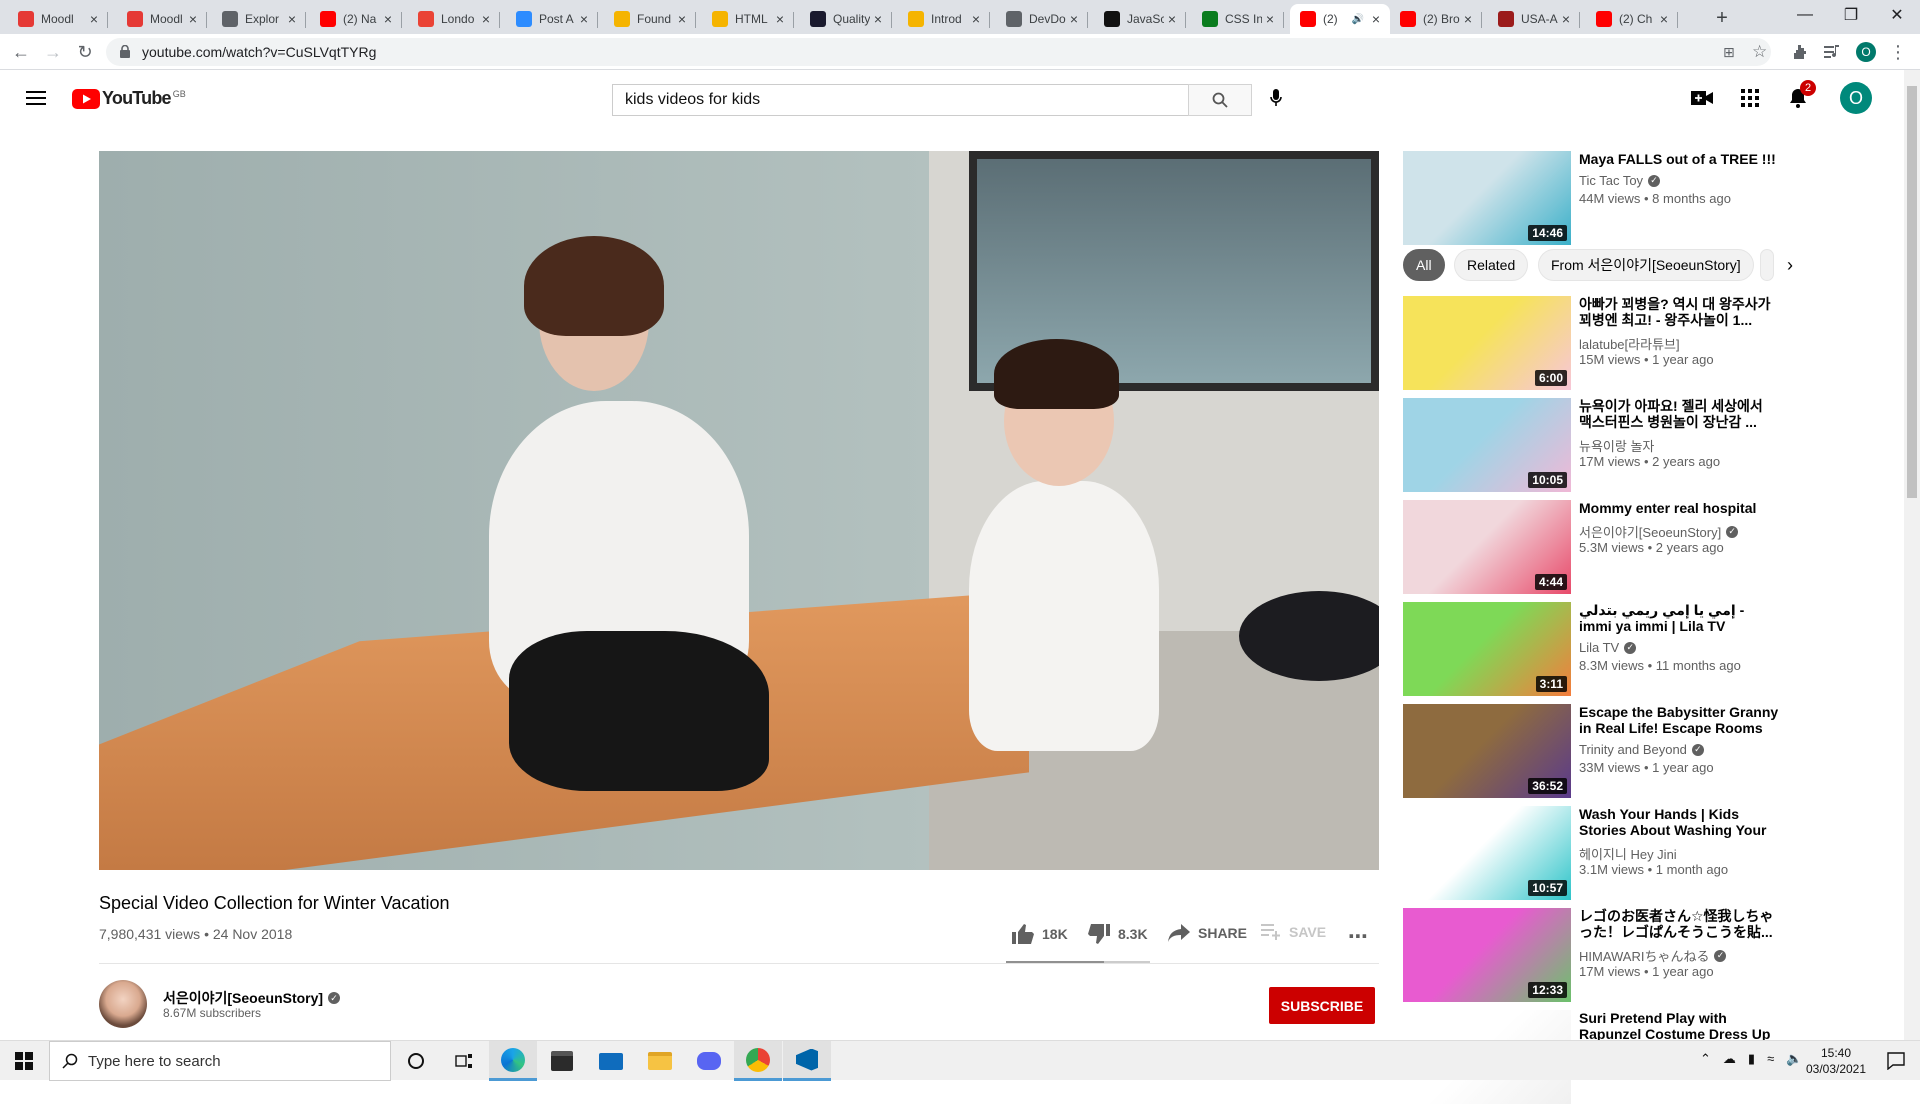 This screenshot has width=1920, height=1104. I want to click on notification-center-icon, so click(1896, 1061).